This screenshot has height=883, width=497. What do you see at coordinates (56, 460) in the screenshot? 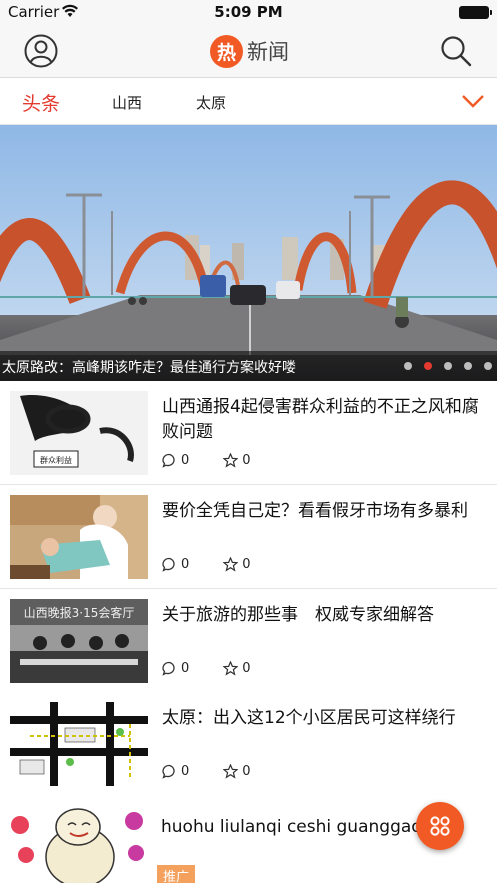
I see `cartoon-label: 群众利益` at bounding box center [56, 460].